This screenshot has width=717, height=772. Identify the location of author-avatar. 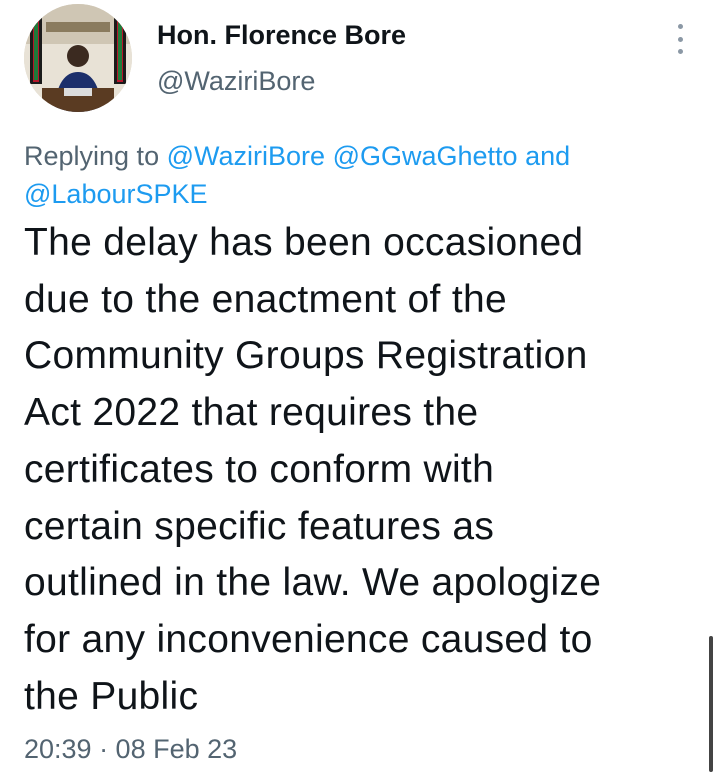
(78, 58).